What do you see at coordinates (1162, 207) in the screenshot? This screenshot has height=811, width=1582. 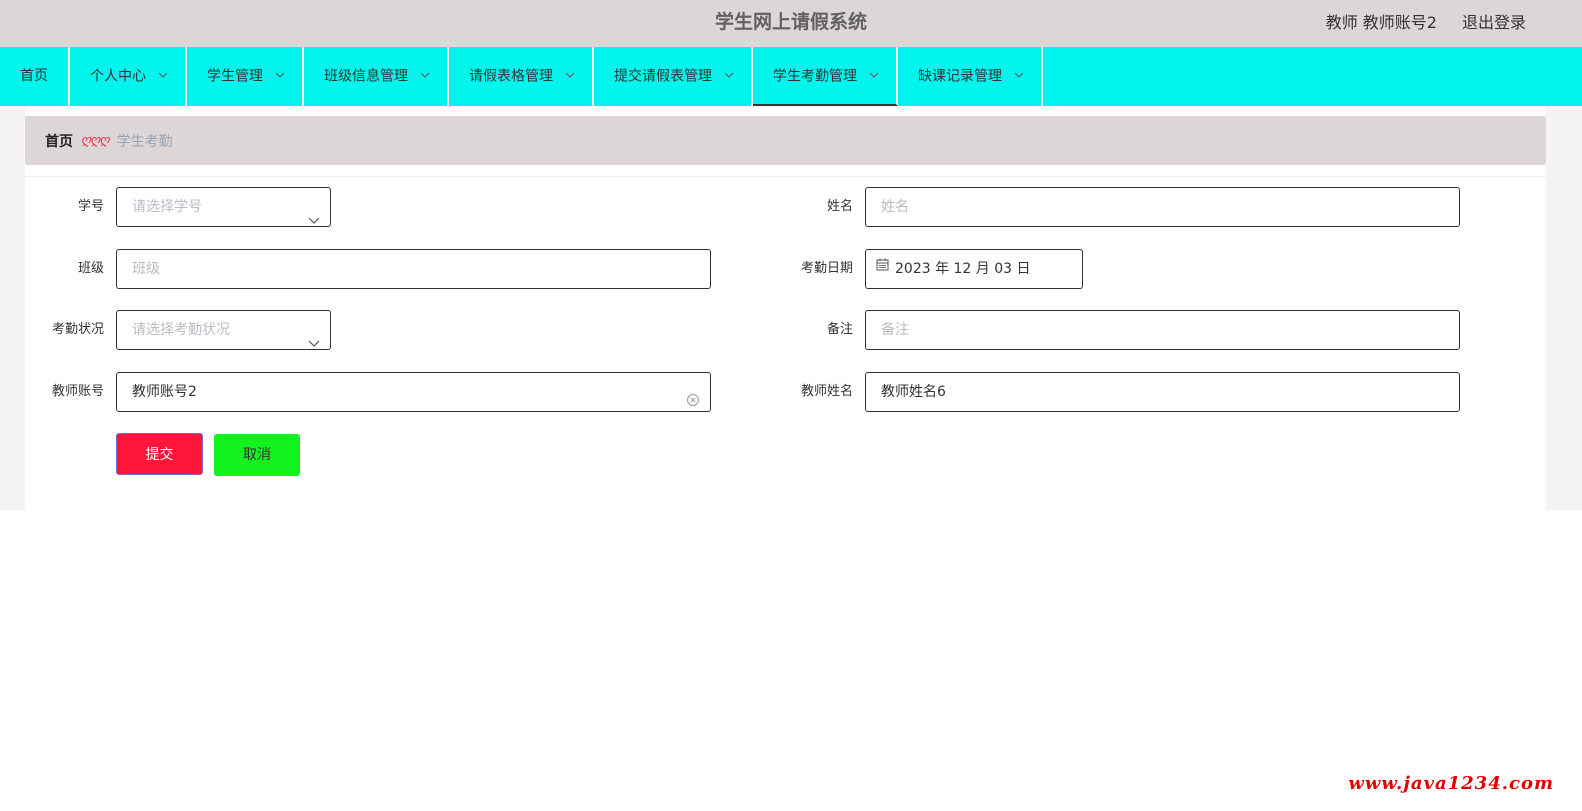 I see `name-input: 姓名` at bounding box center [1162, 207].